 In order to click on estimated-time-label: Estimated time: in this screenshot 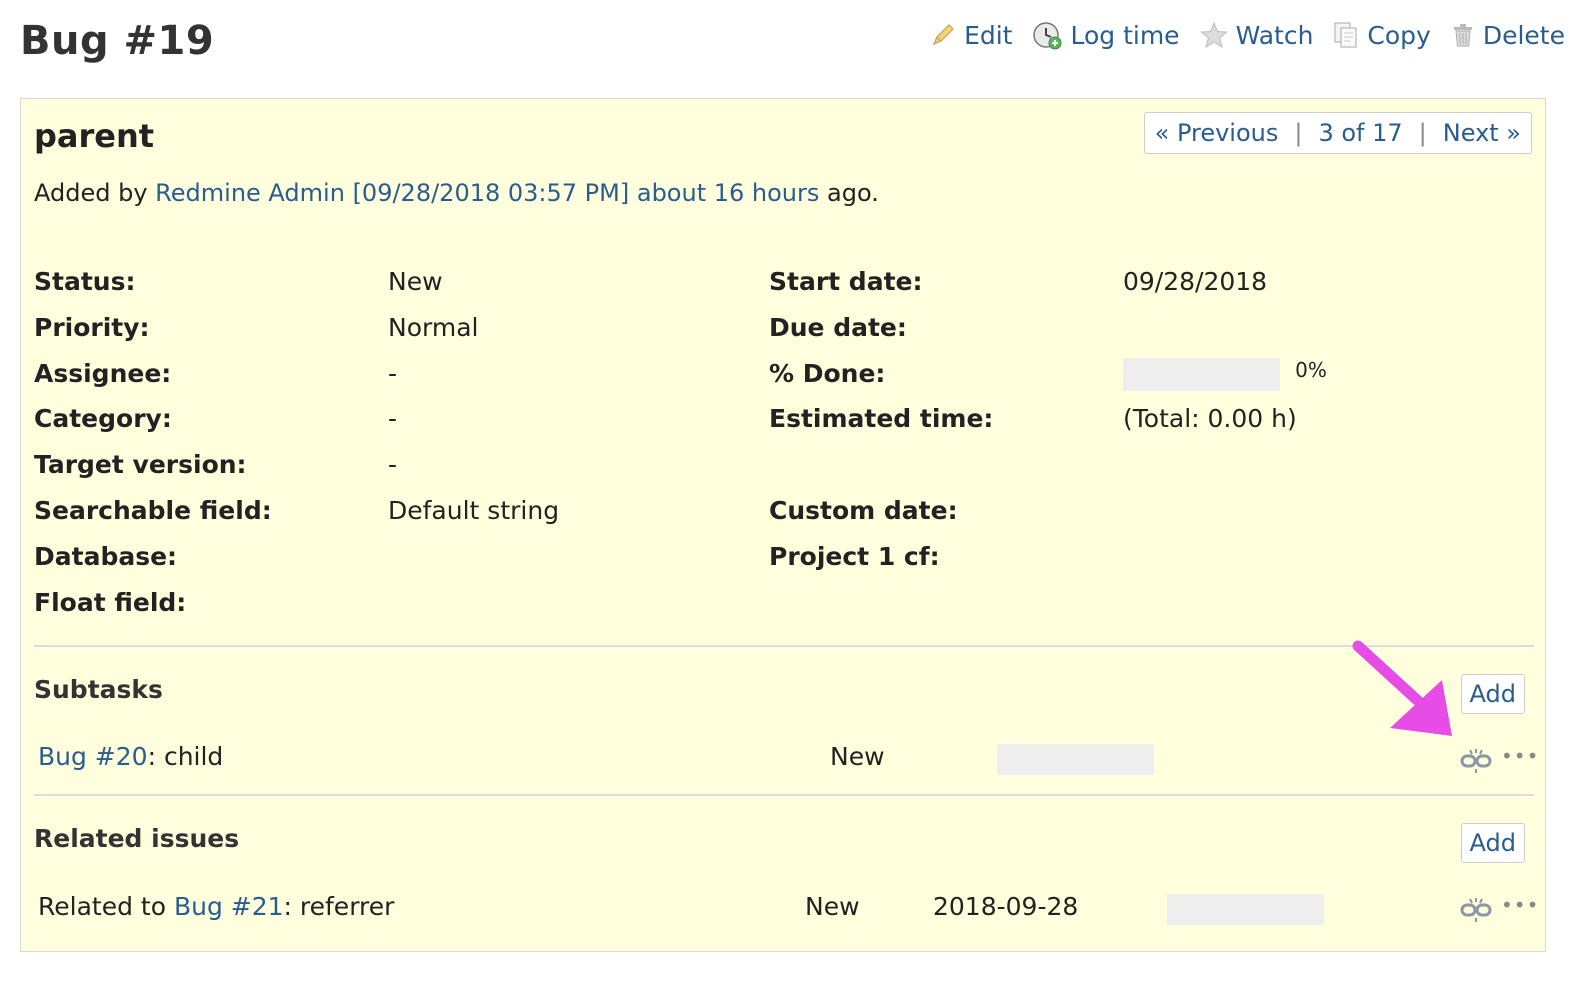, I will do `click(881, 418)`.